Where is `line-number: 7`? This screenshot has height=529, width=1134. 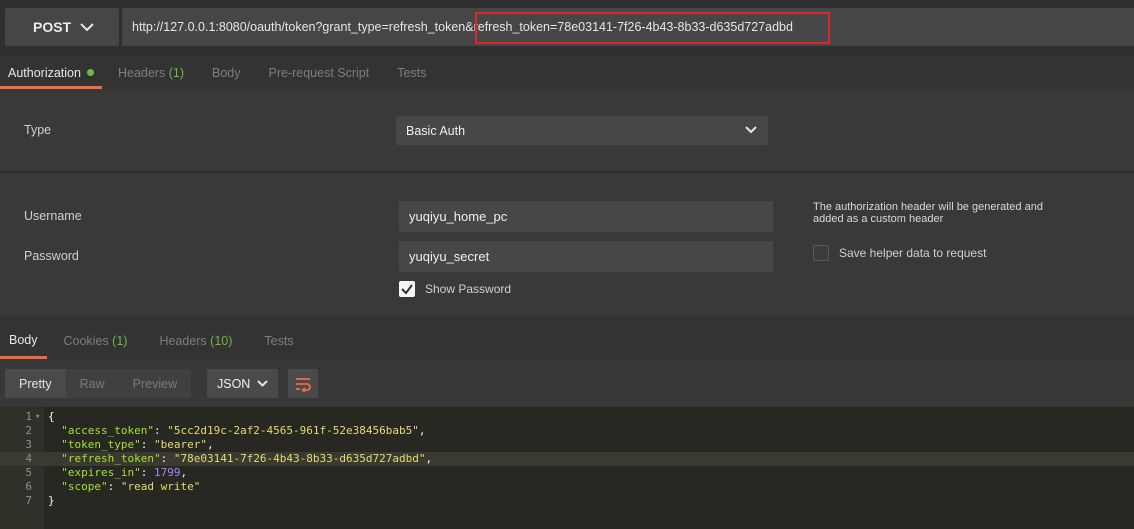 line-number: 7 is located at coordinates (28, 500).